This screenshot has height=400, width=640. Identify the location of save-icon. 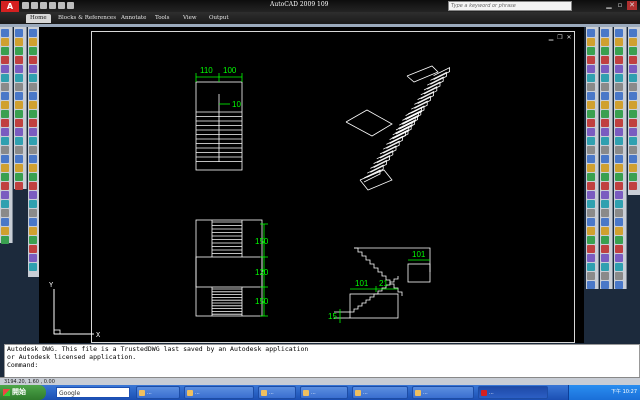
(43, 5).